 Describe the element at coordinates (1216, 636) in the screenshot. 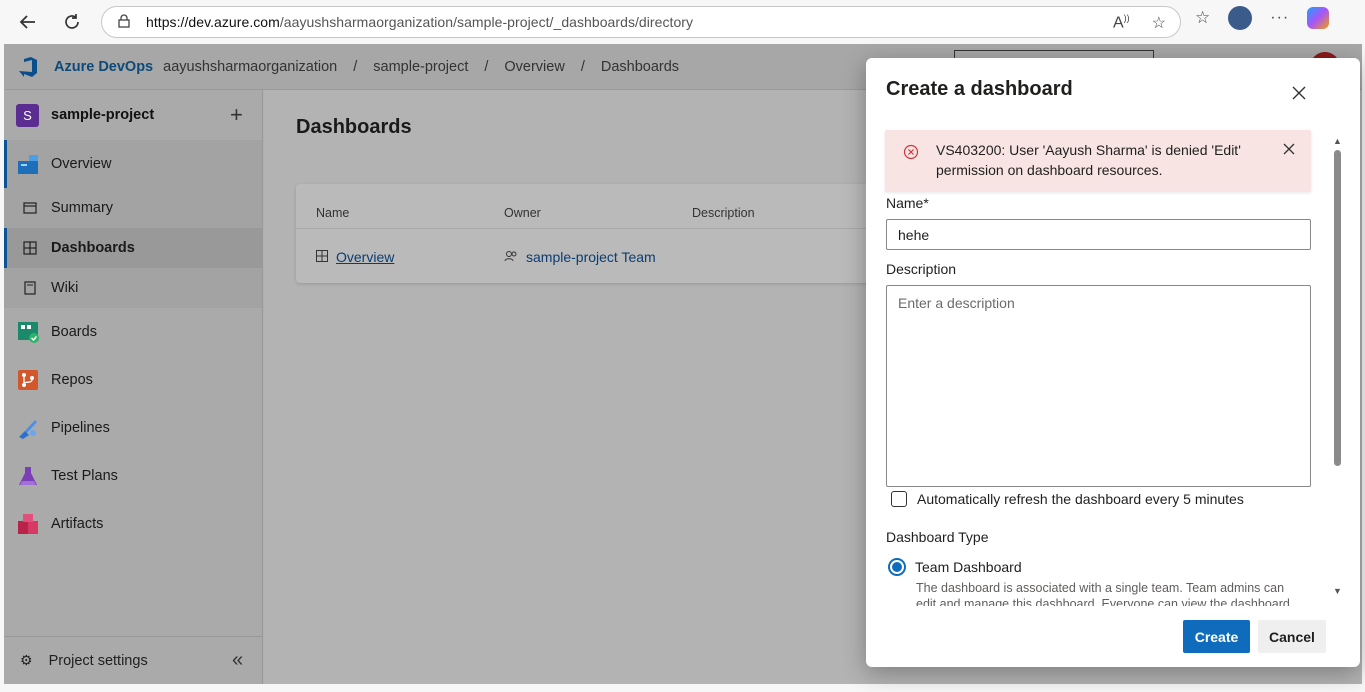

I see `create-button: Create` at that location.